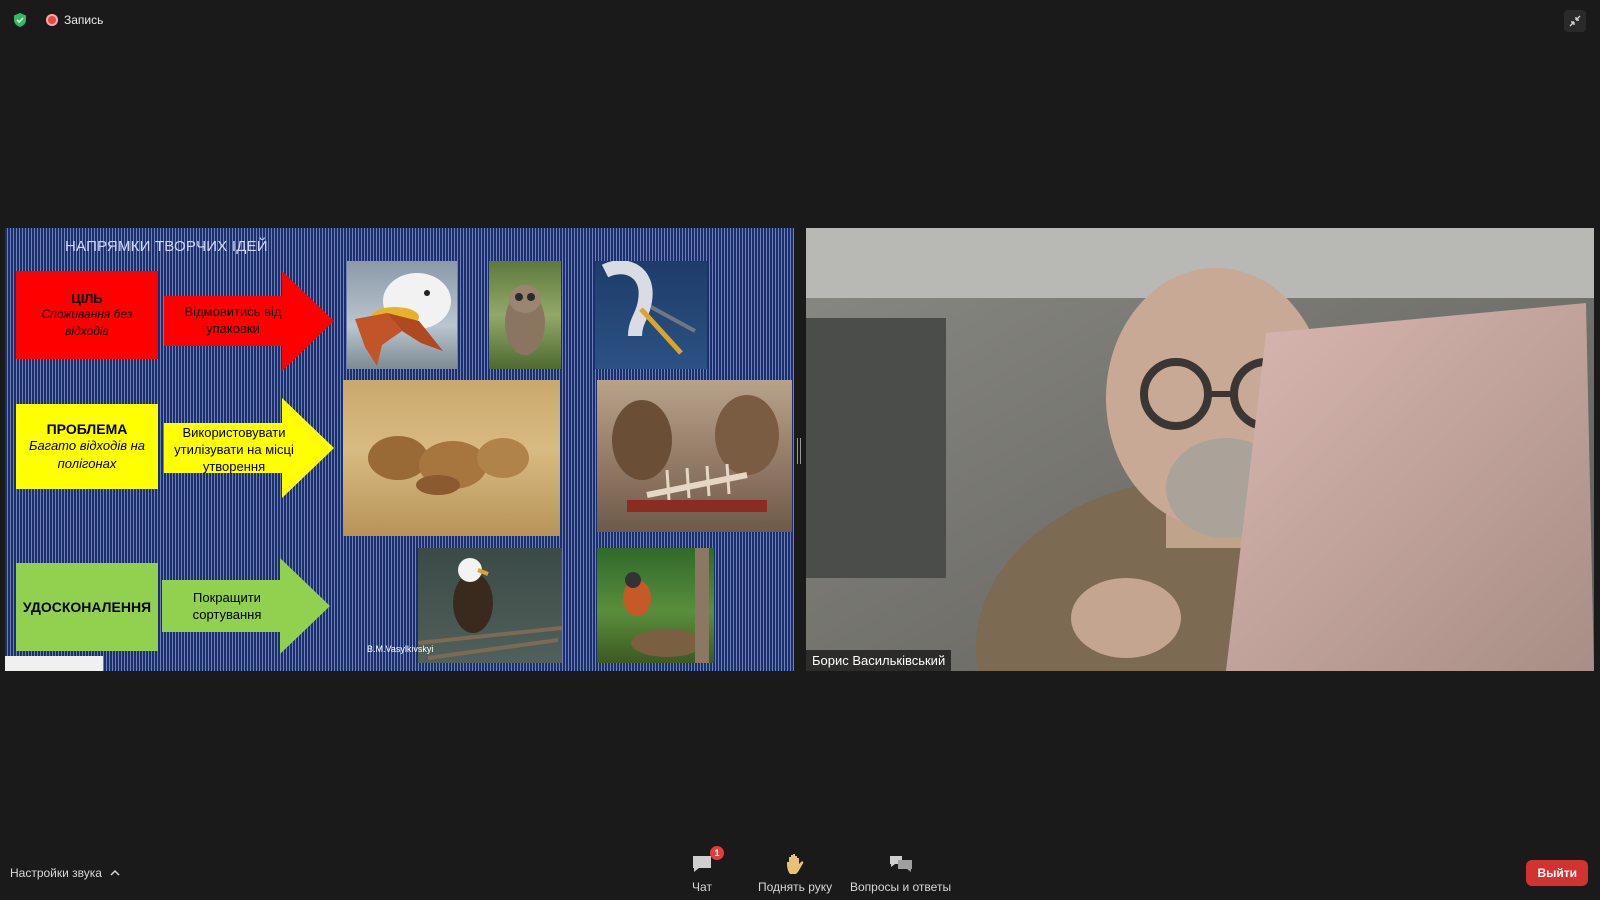 The image size is (1600, 900). I want to click on seagull-starfish-photo, so click(402, 315).